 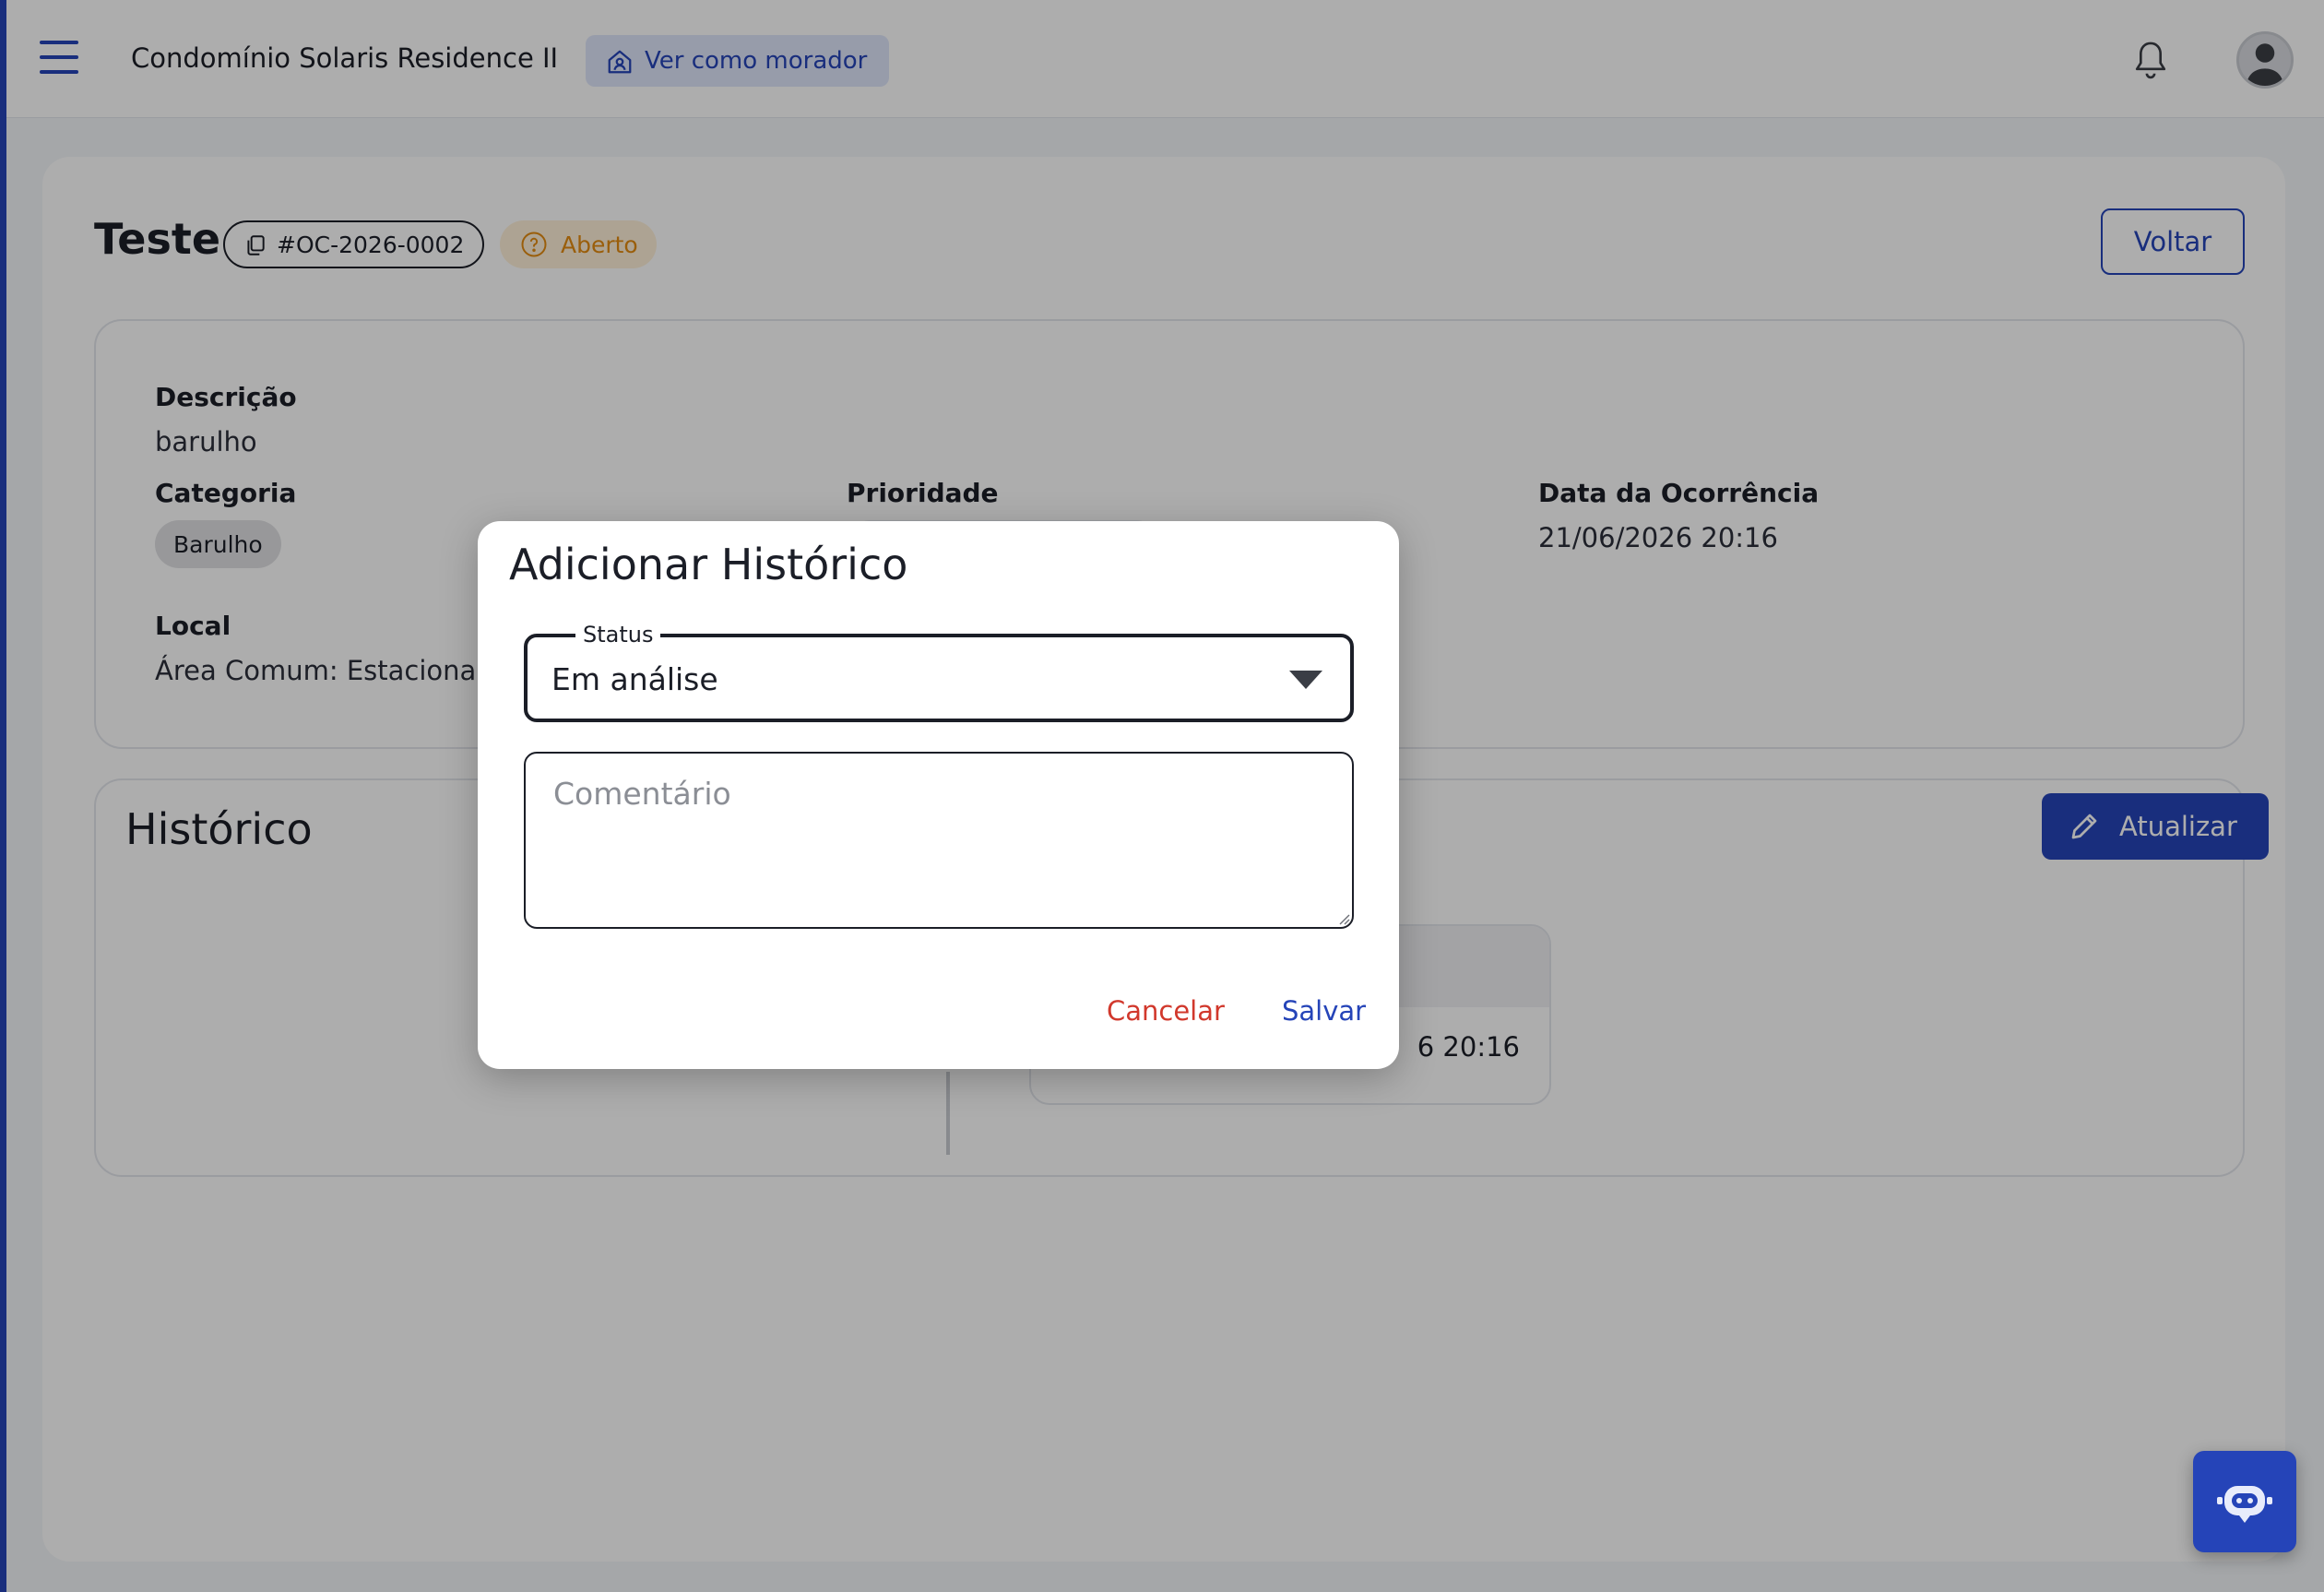 I want to click on save-button: Salvar, so click(x=1324, y=1011).